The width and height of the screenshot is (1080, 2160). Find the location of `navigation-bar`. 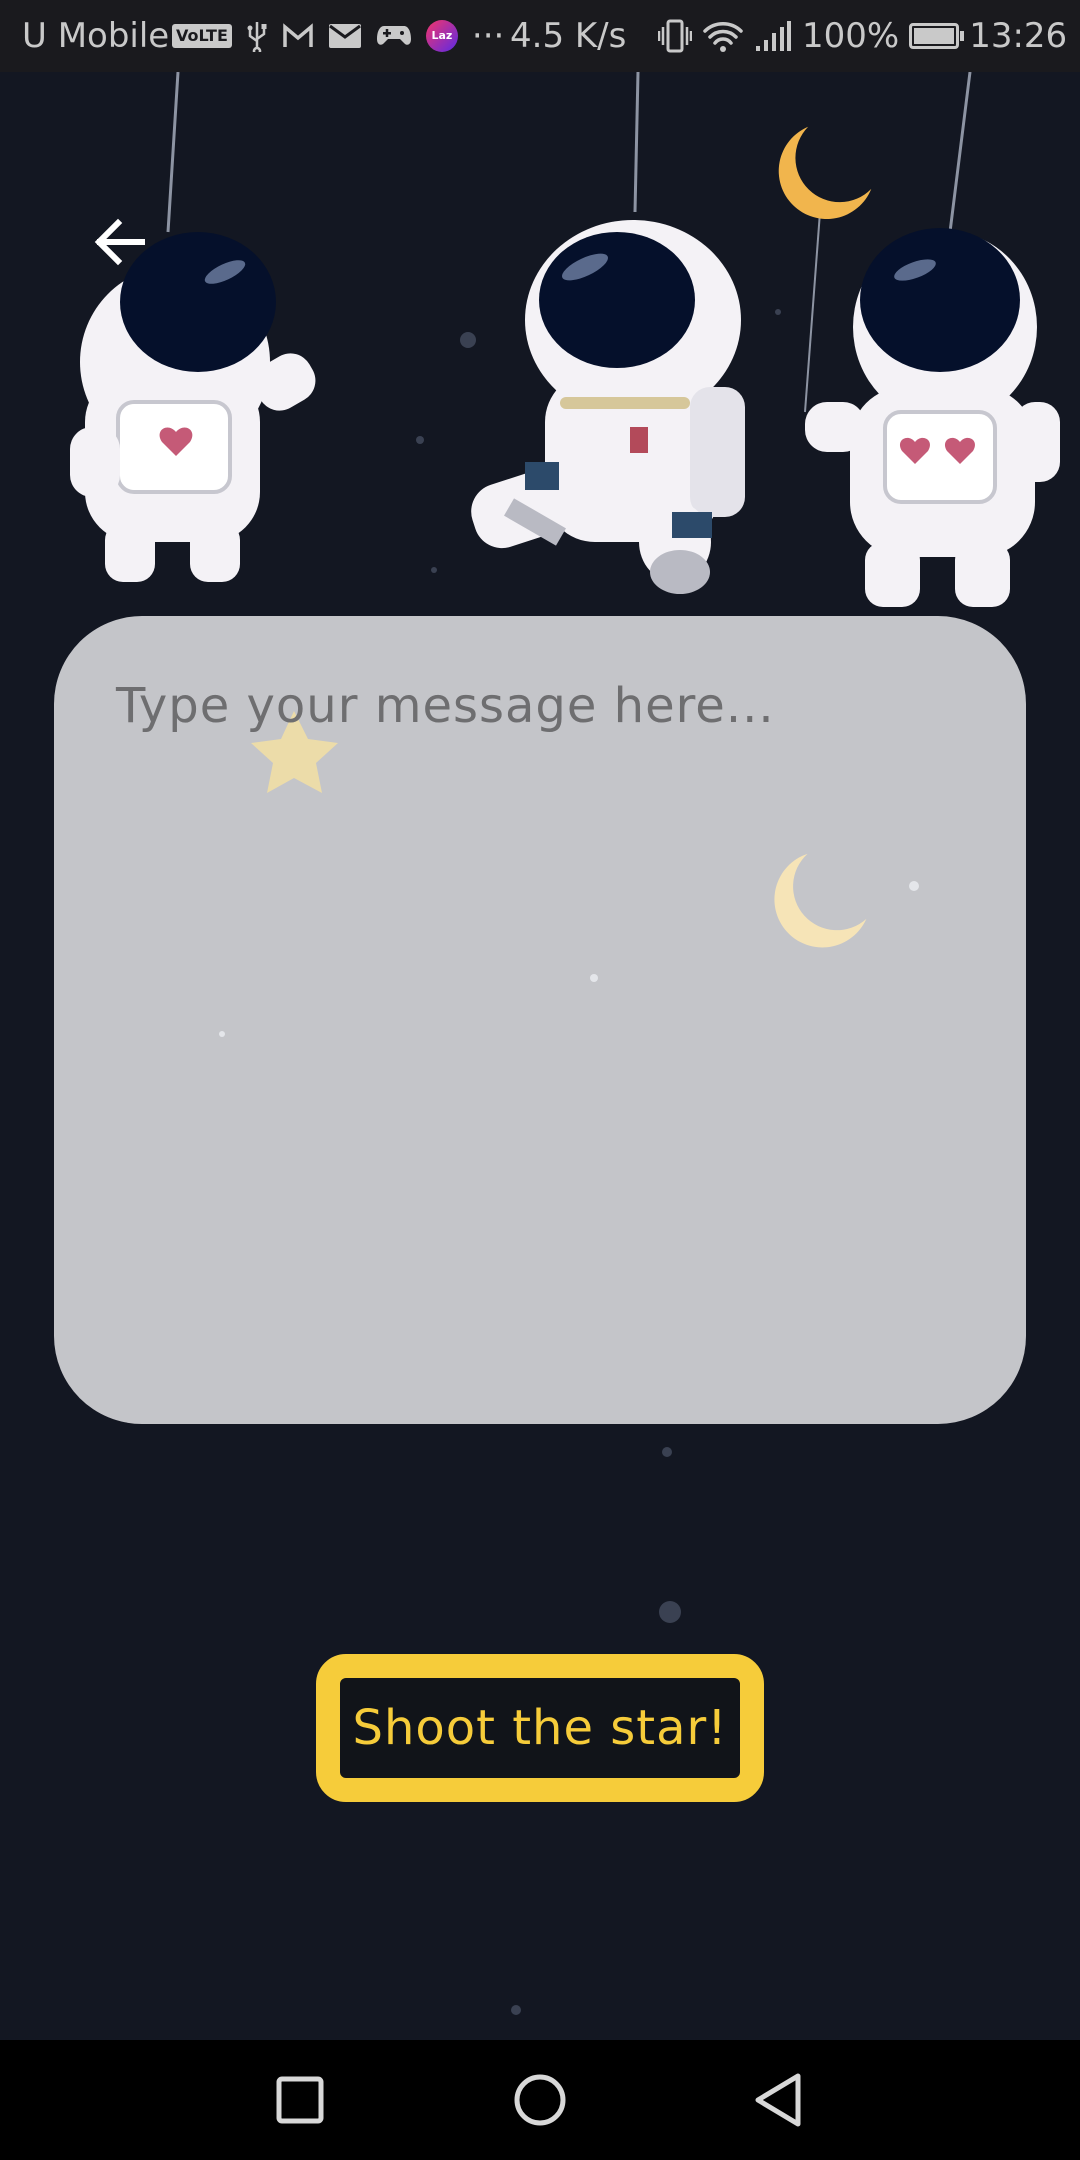

navigation-bar is located at coordinates (540, 2100).